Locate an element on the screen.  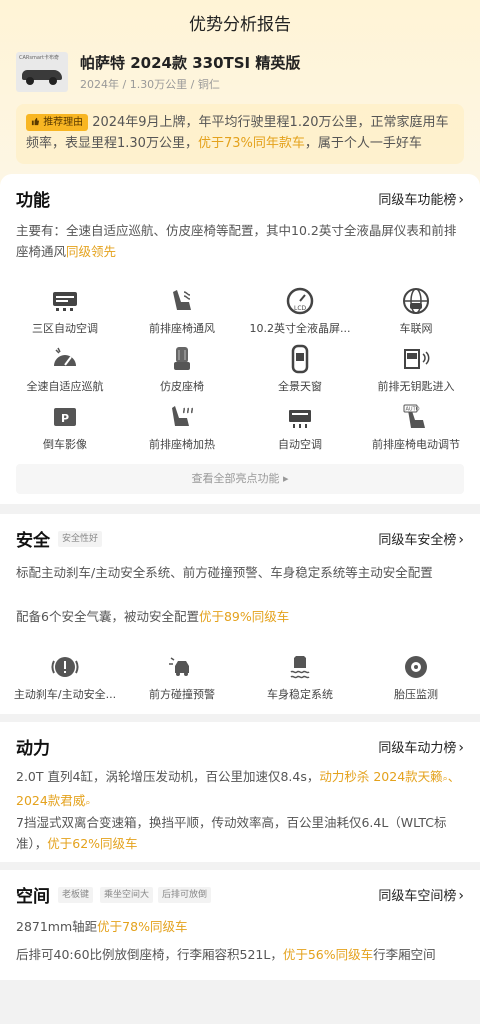
space-tag: 后排可放倒 is located at coordinates (185, 895).